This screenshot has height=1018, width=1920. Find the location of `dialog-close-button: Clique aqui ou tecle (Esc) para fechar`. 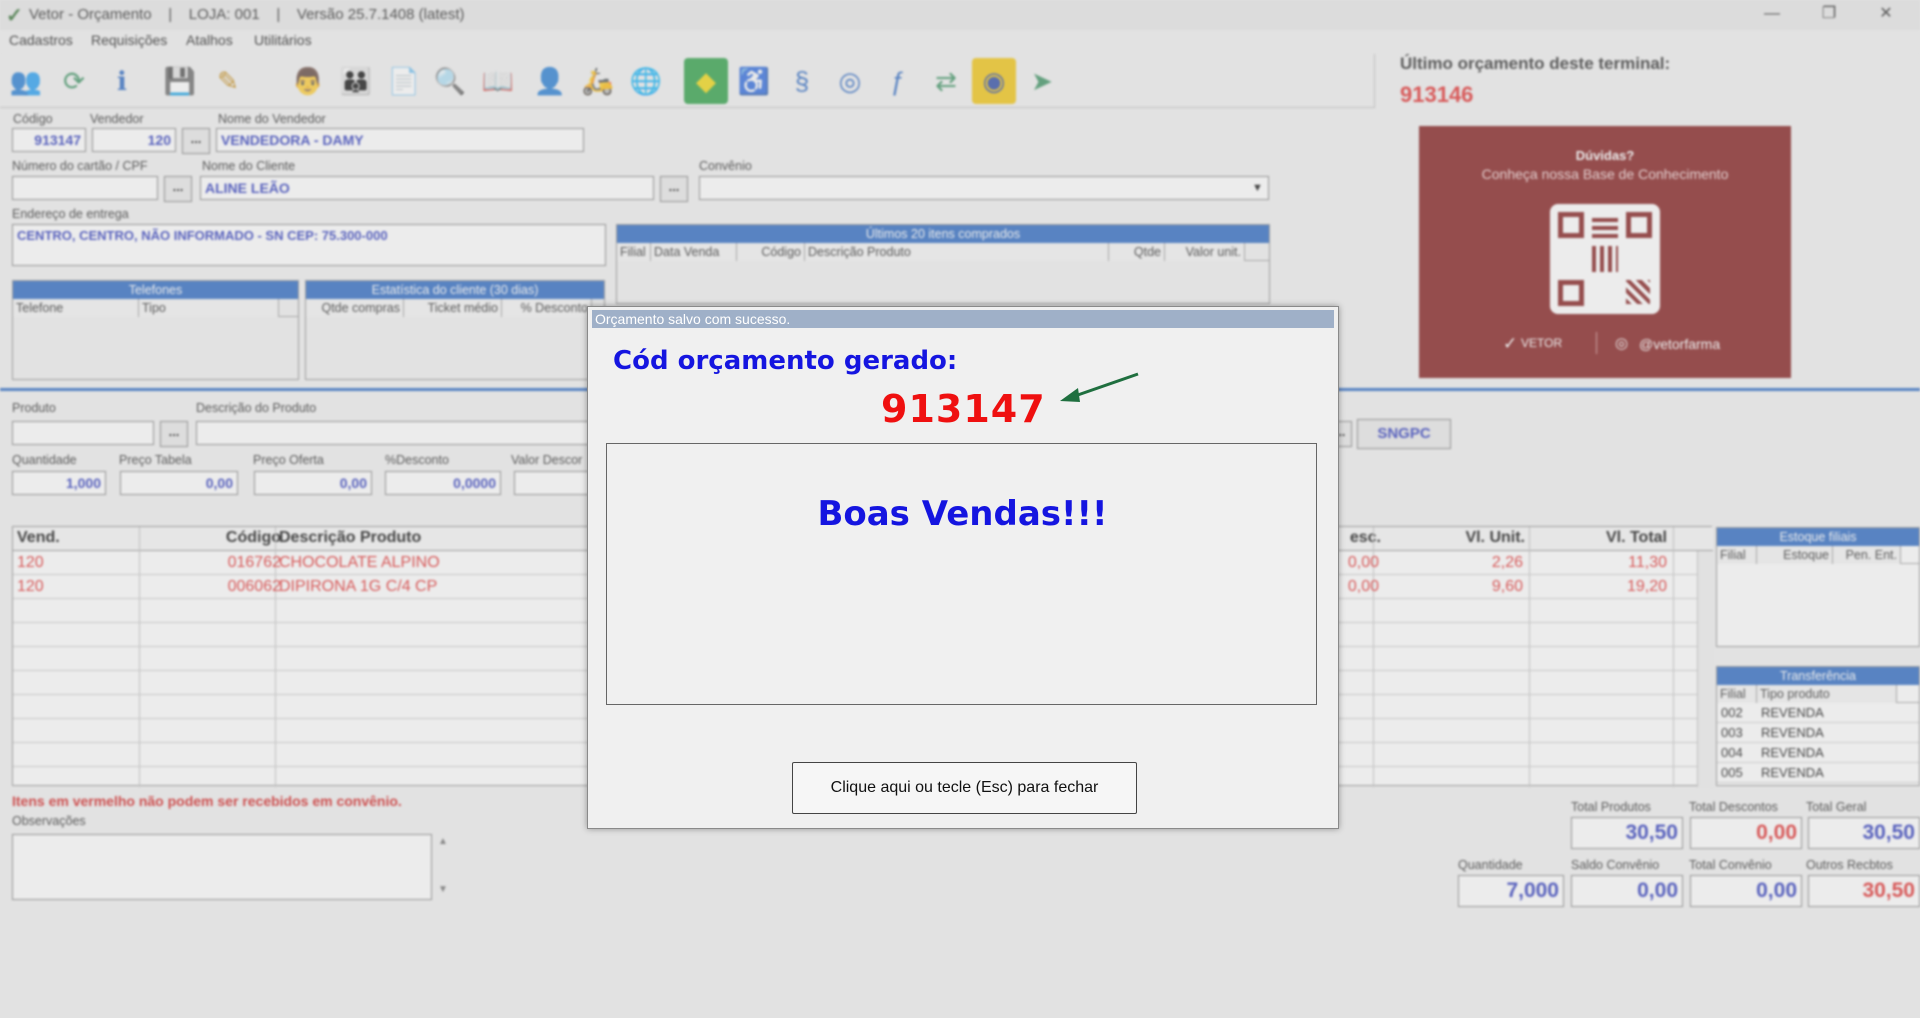

dialog-close-button: Clique aqui ou tecle (Esc) para fechar is located at coordinates (964, 788).